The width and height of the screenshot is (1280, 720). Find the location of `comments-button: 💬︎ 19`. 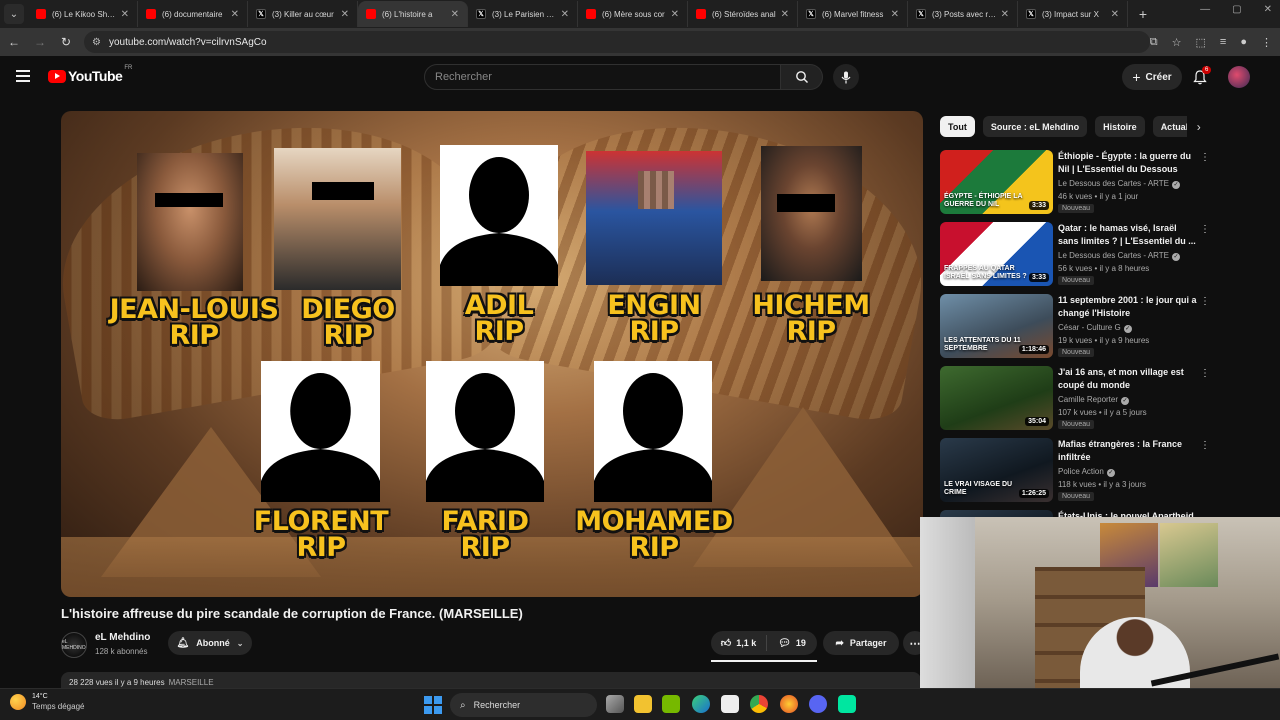

comments-button: 💬︎ 19 is located at coordinates (792, 643).